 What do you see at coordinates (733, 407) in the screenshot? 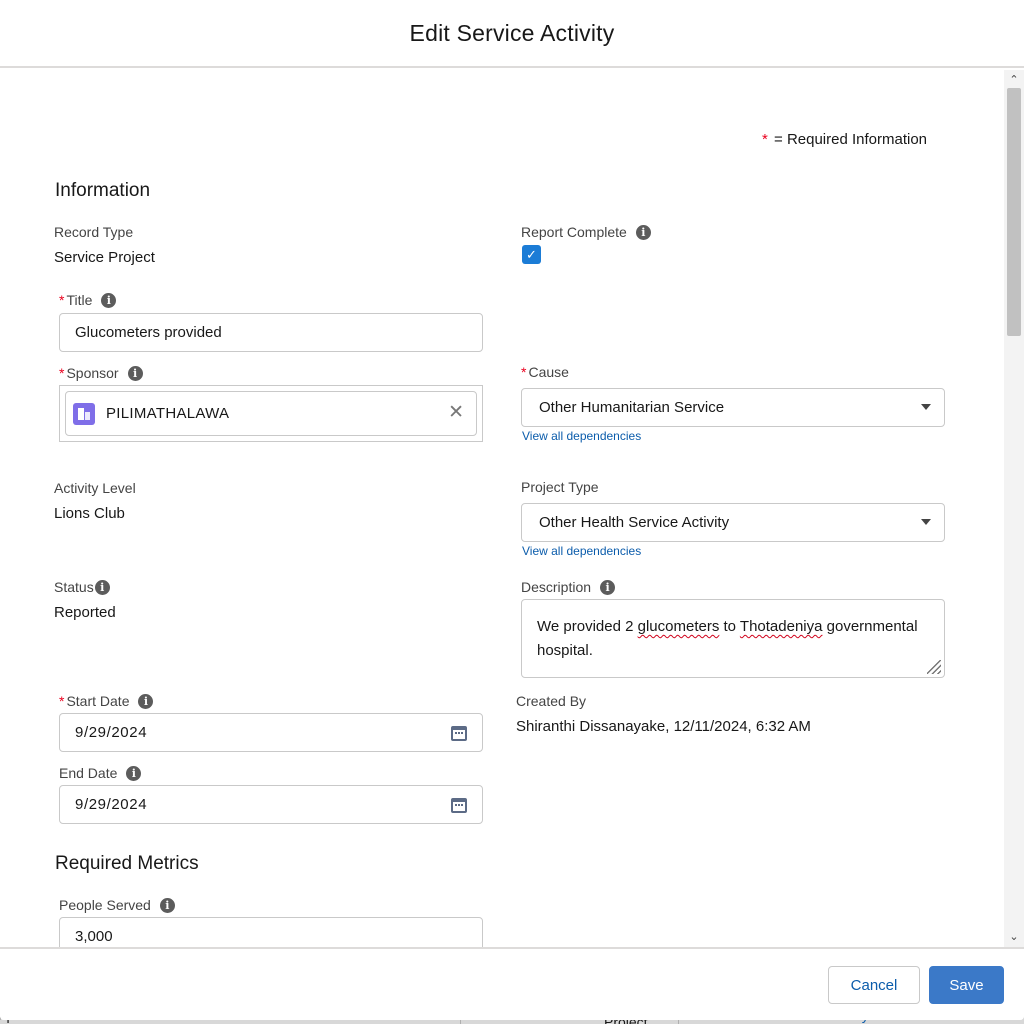
I see `cause-select: Other Humanitarian Service` at bounding box center [733, 407].